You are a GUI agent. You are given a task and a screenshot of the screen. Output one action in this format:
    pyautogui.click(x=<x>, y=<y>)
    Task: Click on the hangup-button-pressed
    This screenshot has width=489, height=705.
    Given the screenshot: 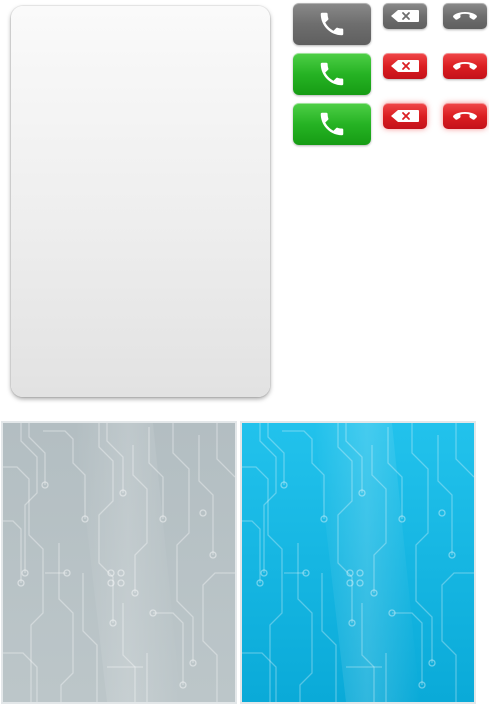 What is the action you would take?
    pyautogui.click(x=465, y=116)
    